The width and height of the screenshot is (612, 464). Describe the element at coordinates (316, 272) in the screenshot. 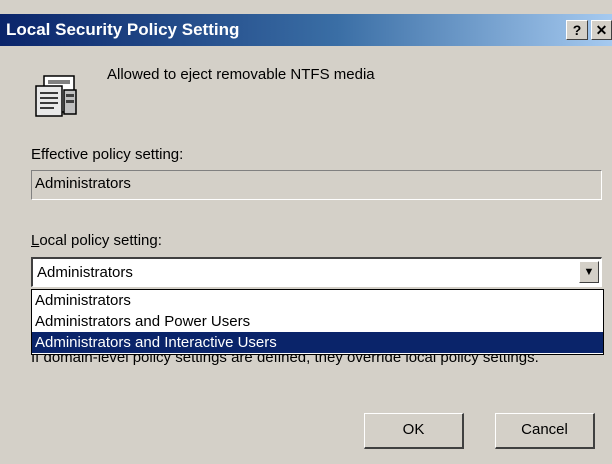

I see `local-setting-combobox: Administrators ▼` at that location.